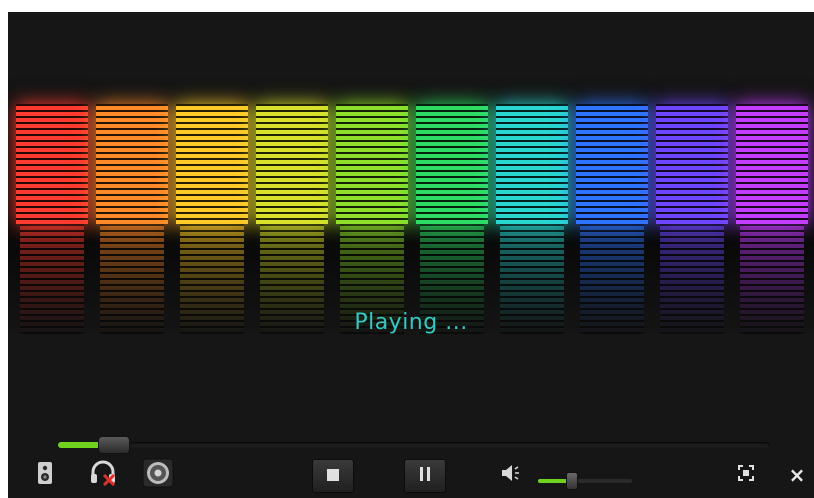 The height and width of the screenshot is (498, 814). I want to click on pause-icon, so click(425, 476).